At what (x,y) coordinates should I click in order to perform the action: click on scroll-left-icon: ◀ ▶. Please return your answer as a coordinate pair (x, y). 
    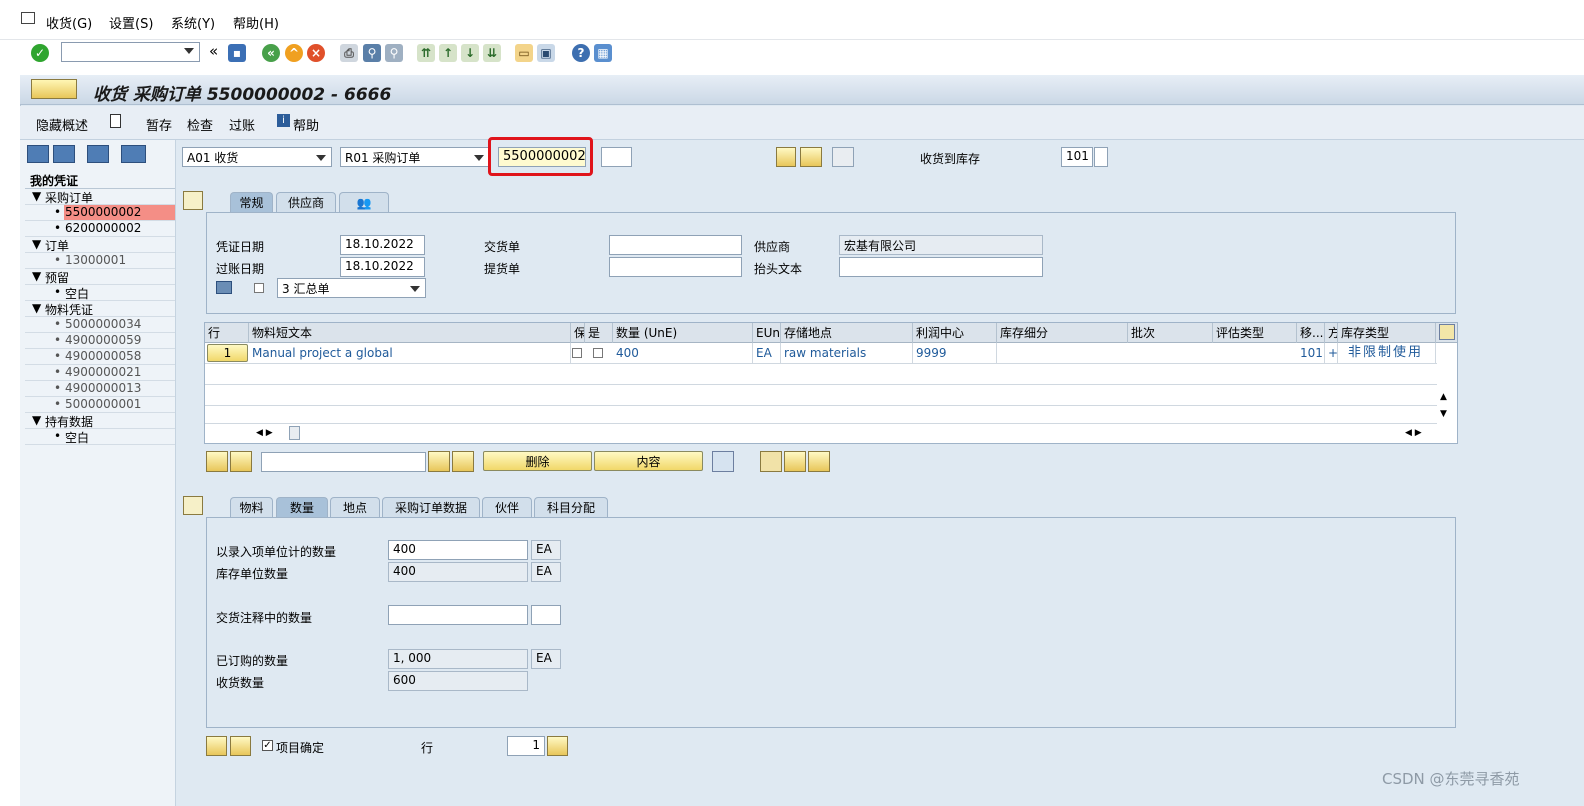
    Looking at the image, I should click on (264, 433).